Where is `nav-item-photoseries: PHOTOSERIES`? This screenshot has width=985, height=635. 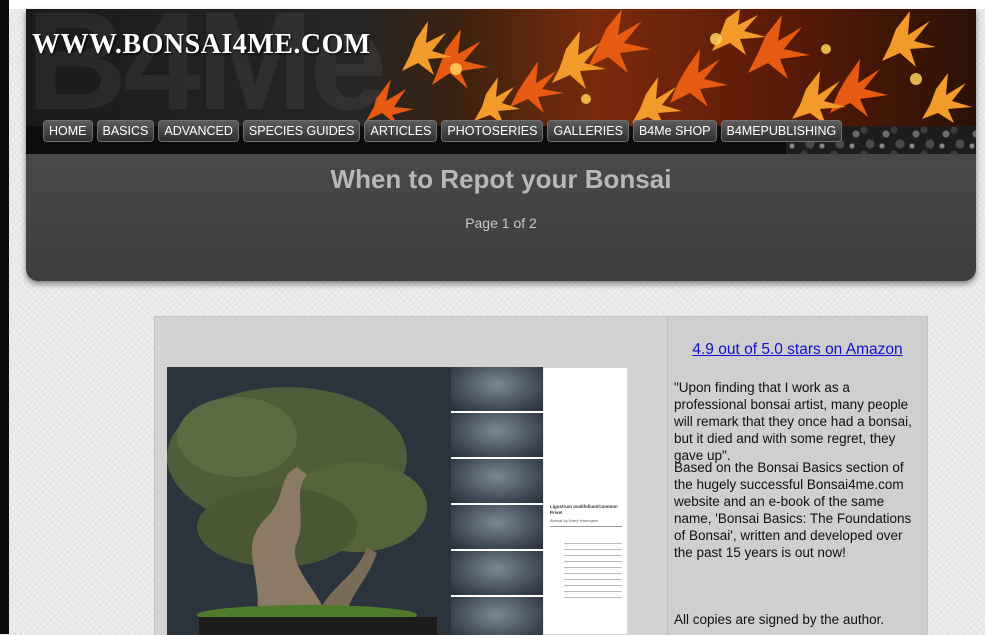
nav-item-photoseries: PHOTOSERIES is located at coordinates (492, 131).